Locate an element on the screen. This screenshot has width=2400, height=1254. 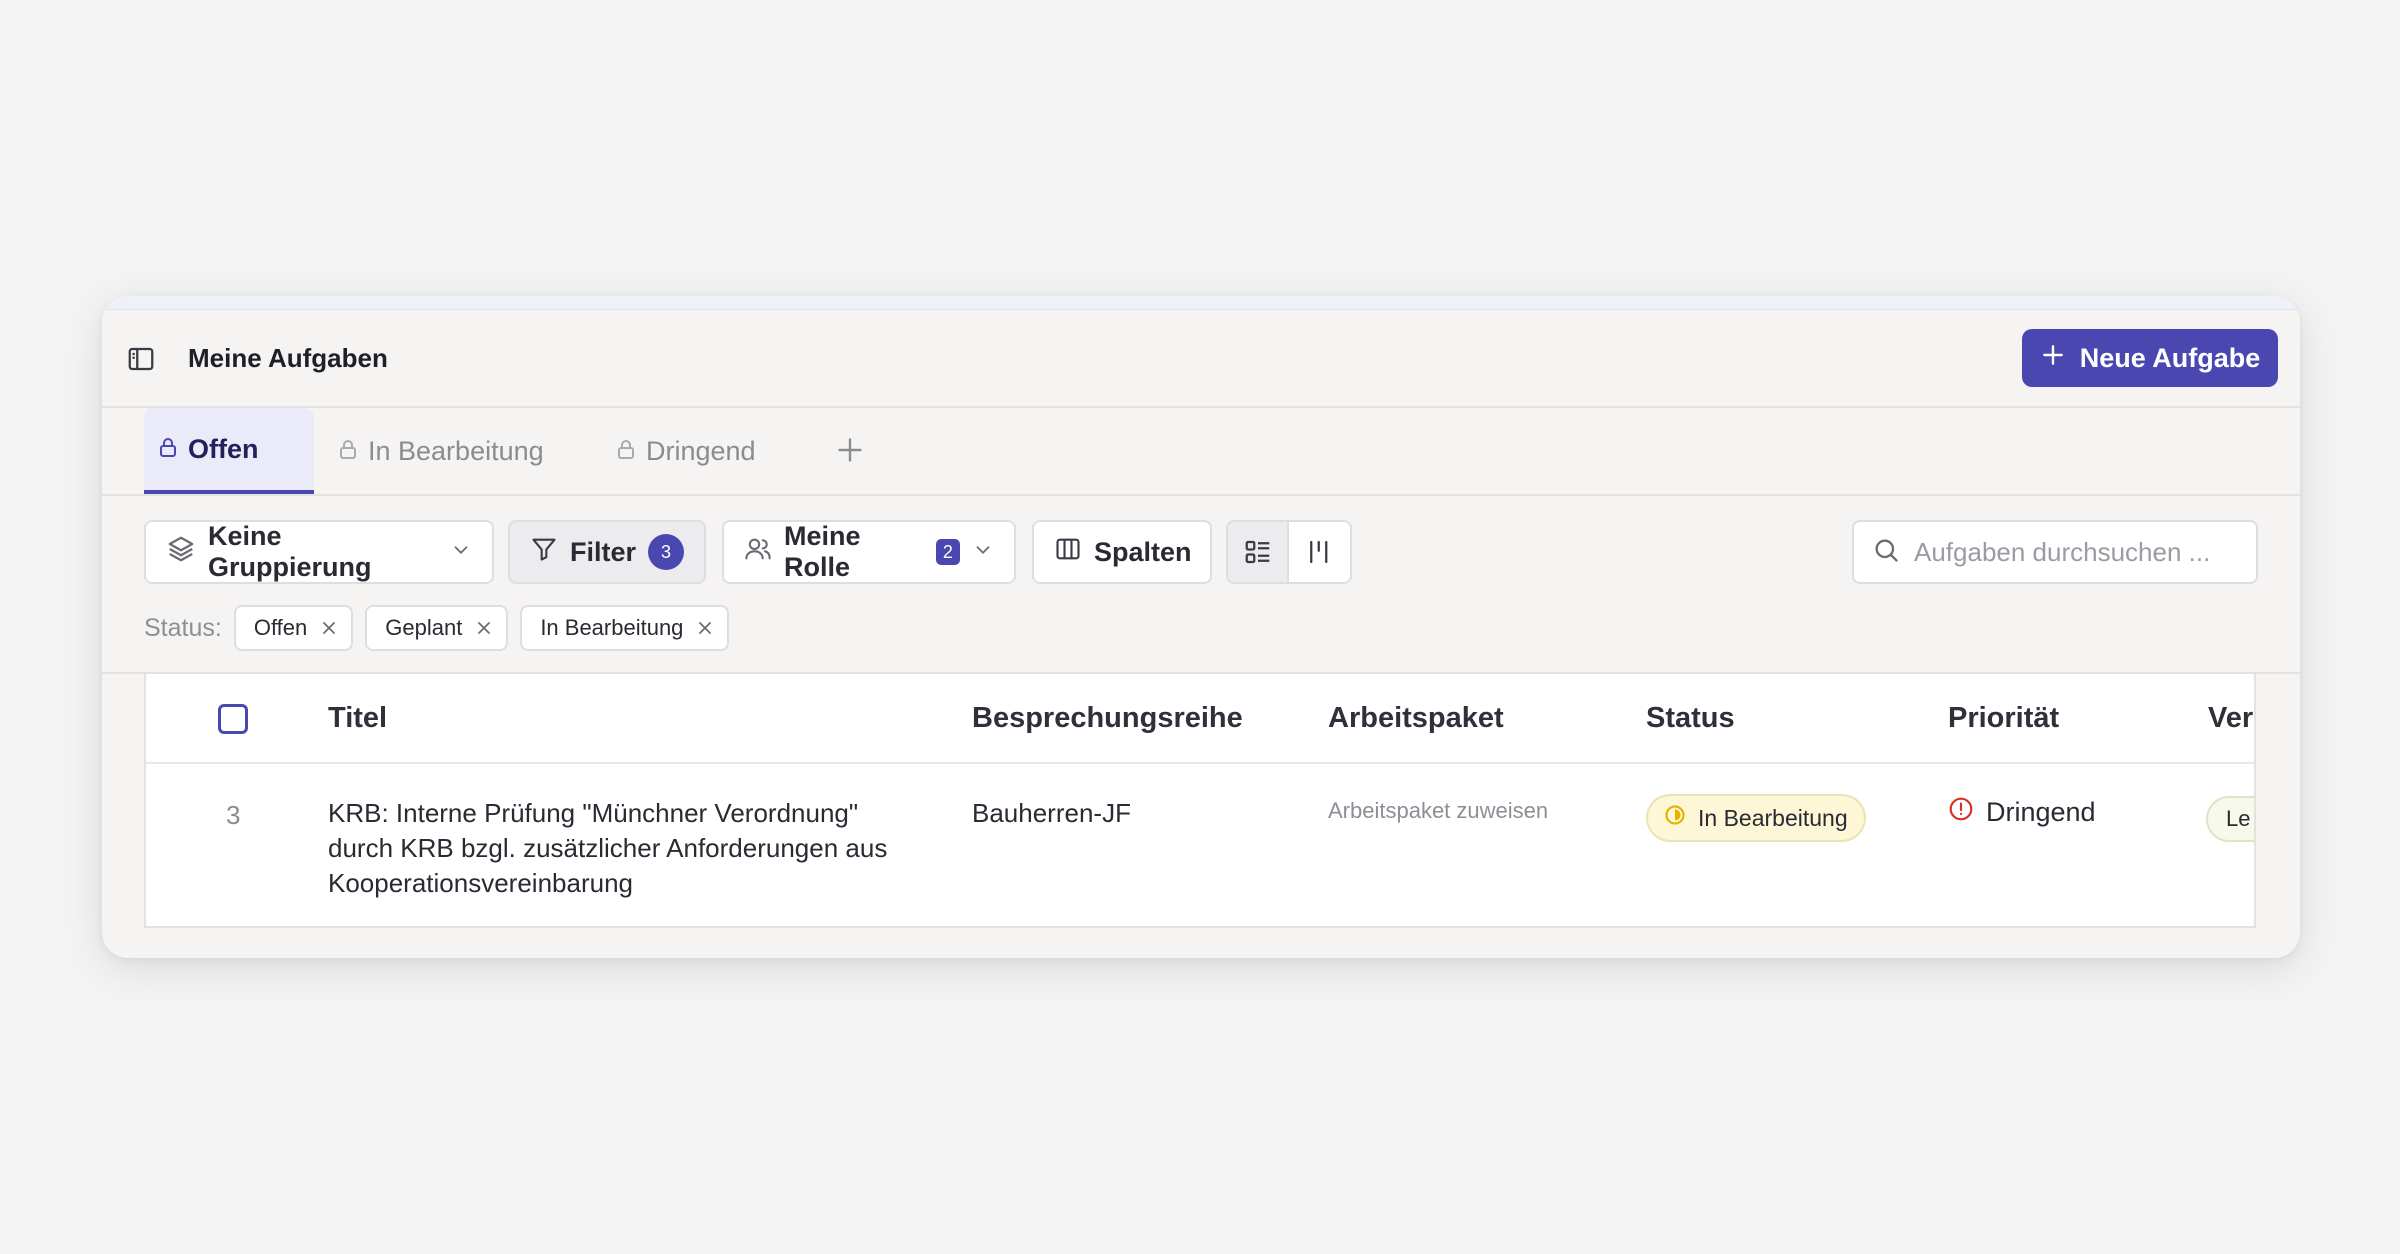
plus-icon is located at coordinates (2053, 358).